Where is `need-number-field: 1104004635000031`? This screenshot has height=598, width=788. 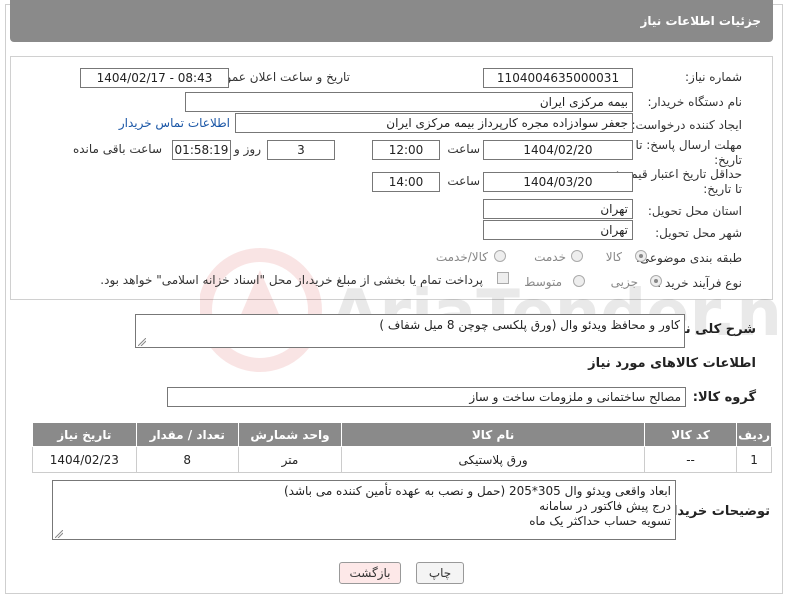
need-number-field: 1104004635000031 is located at coordinates (558, 78).